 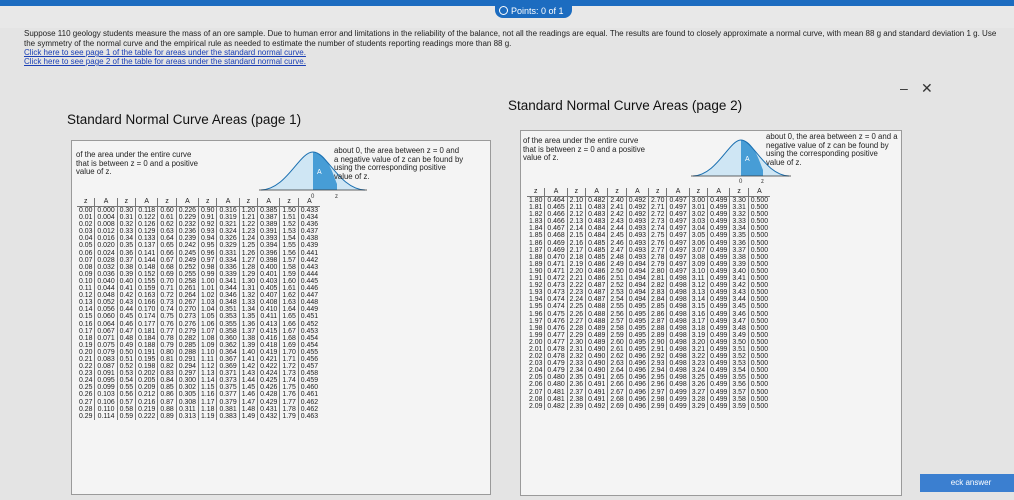 What do you see at coordinates (617, 300) in the screenshot?
I see `z-value-cell: 2.54` at bounding box center [617, 300].